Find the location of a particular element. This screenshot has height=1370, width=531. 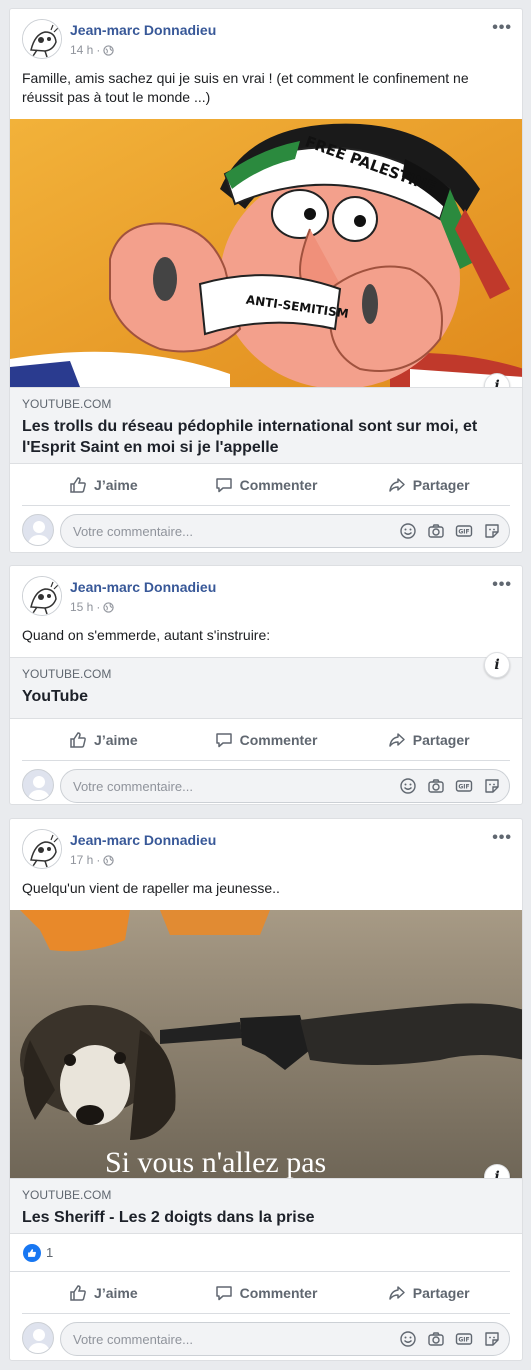

post-time: 17 h is located at coordinates (81, 860).